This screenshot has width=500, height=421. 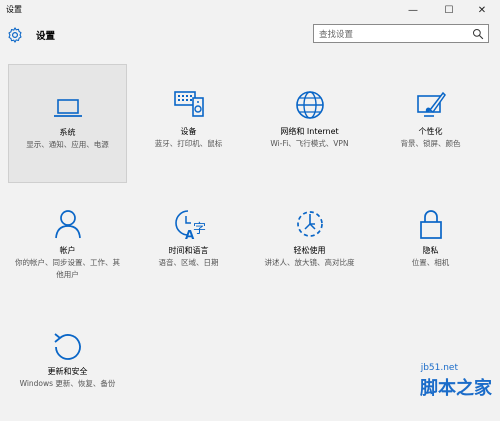 I want to click on watermark: jb51.net 脚本之家, so click(x=429, y=382).